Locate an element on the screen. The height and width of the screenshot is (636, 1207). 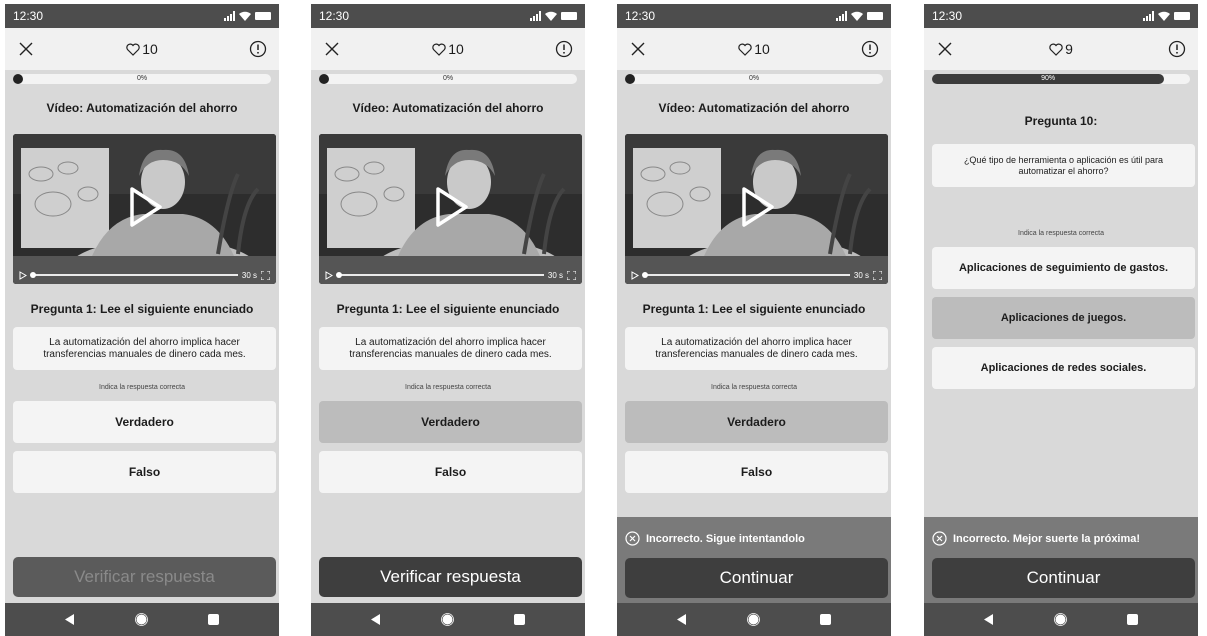
feedback-text: Incorrecto. Sigue intentandolo is located at coordinates (725, 538).